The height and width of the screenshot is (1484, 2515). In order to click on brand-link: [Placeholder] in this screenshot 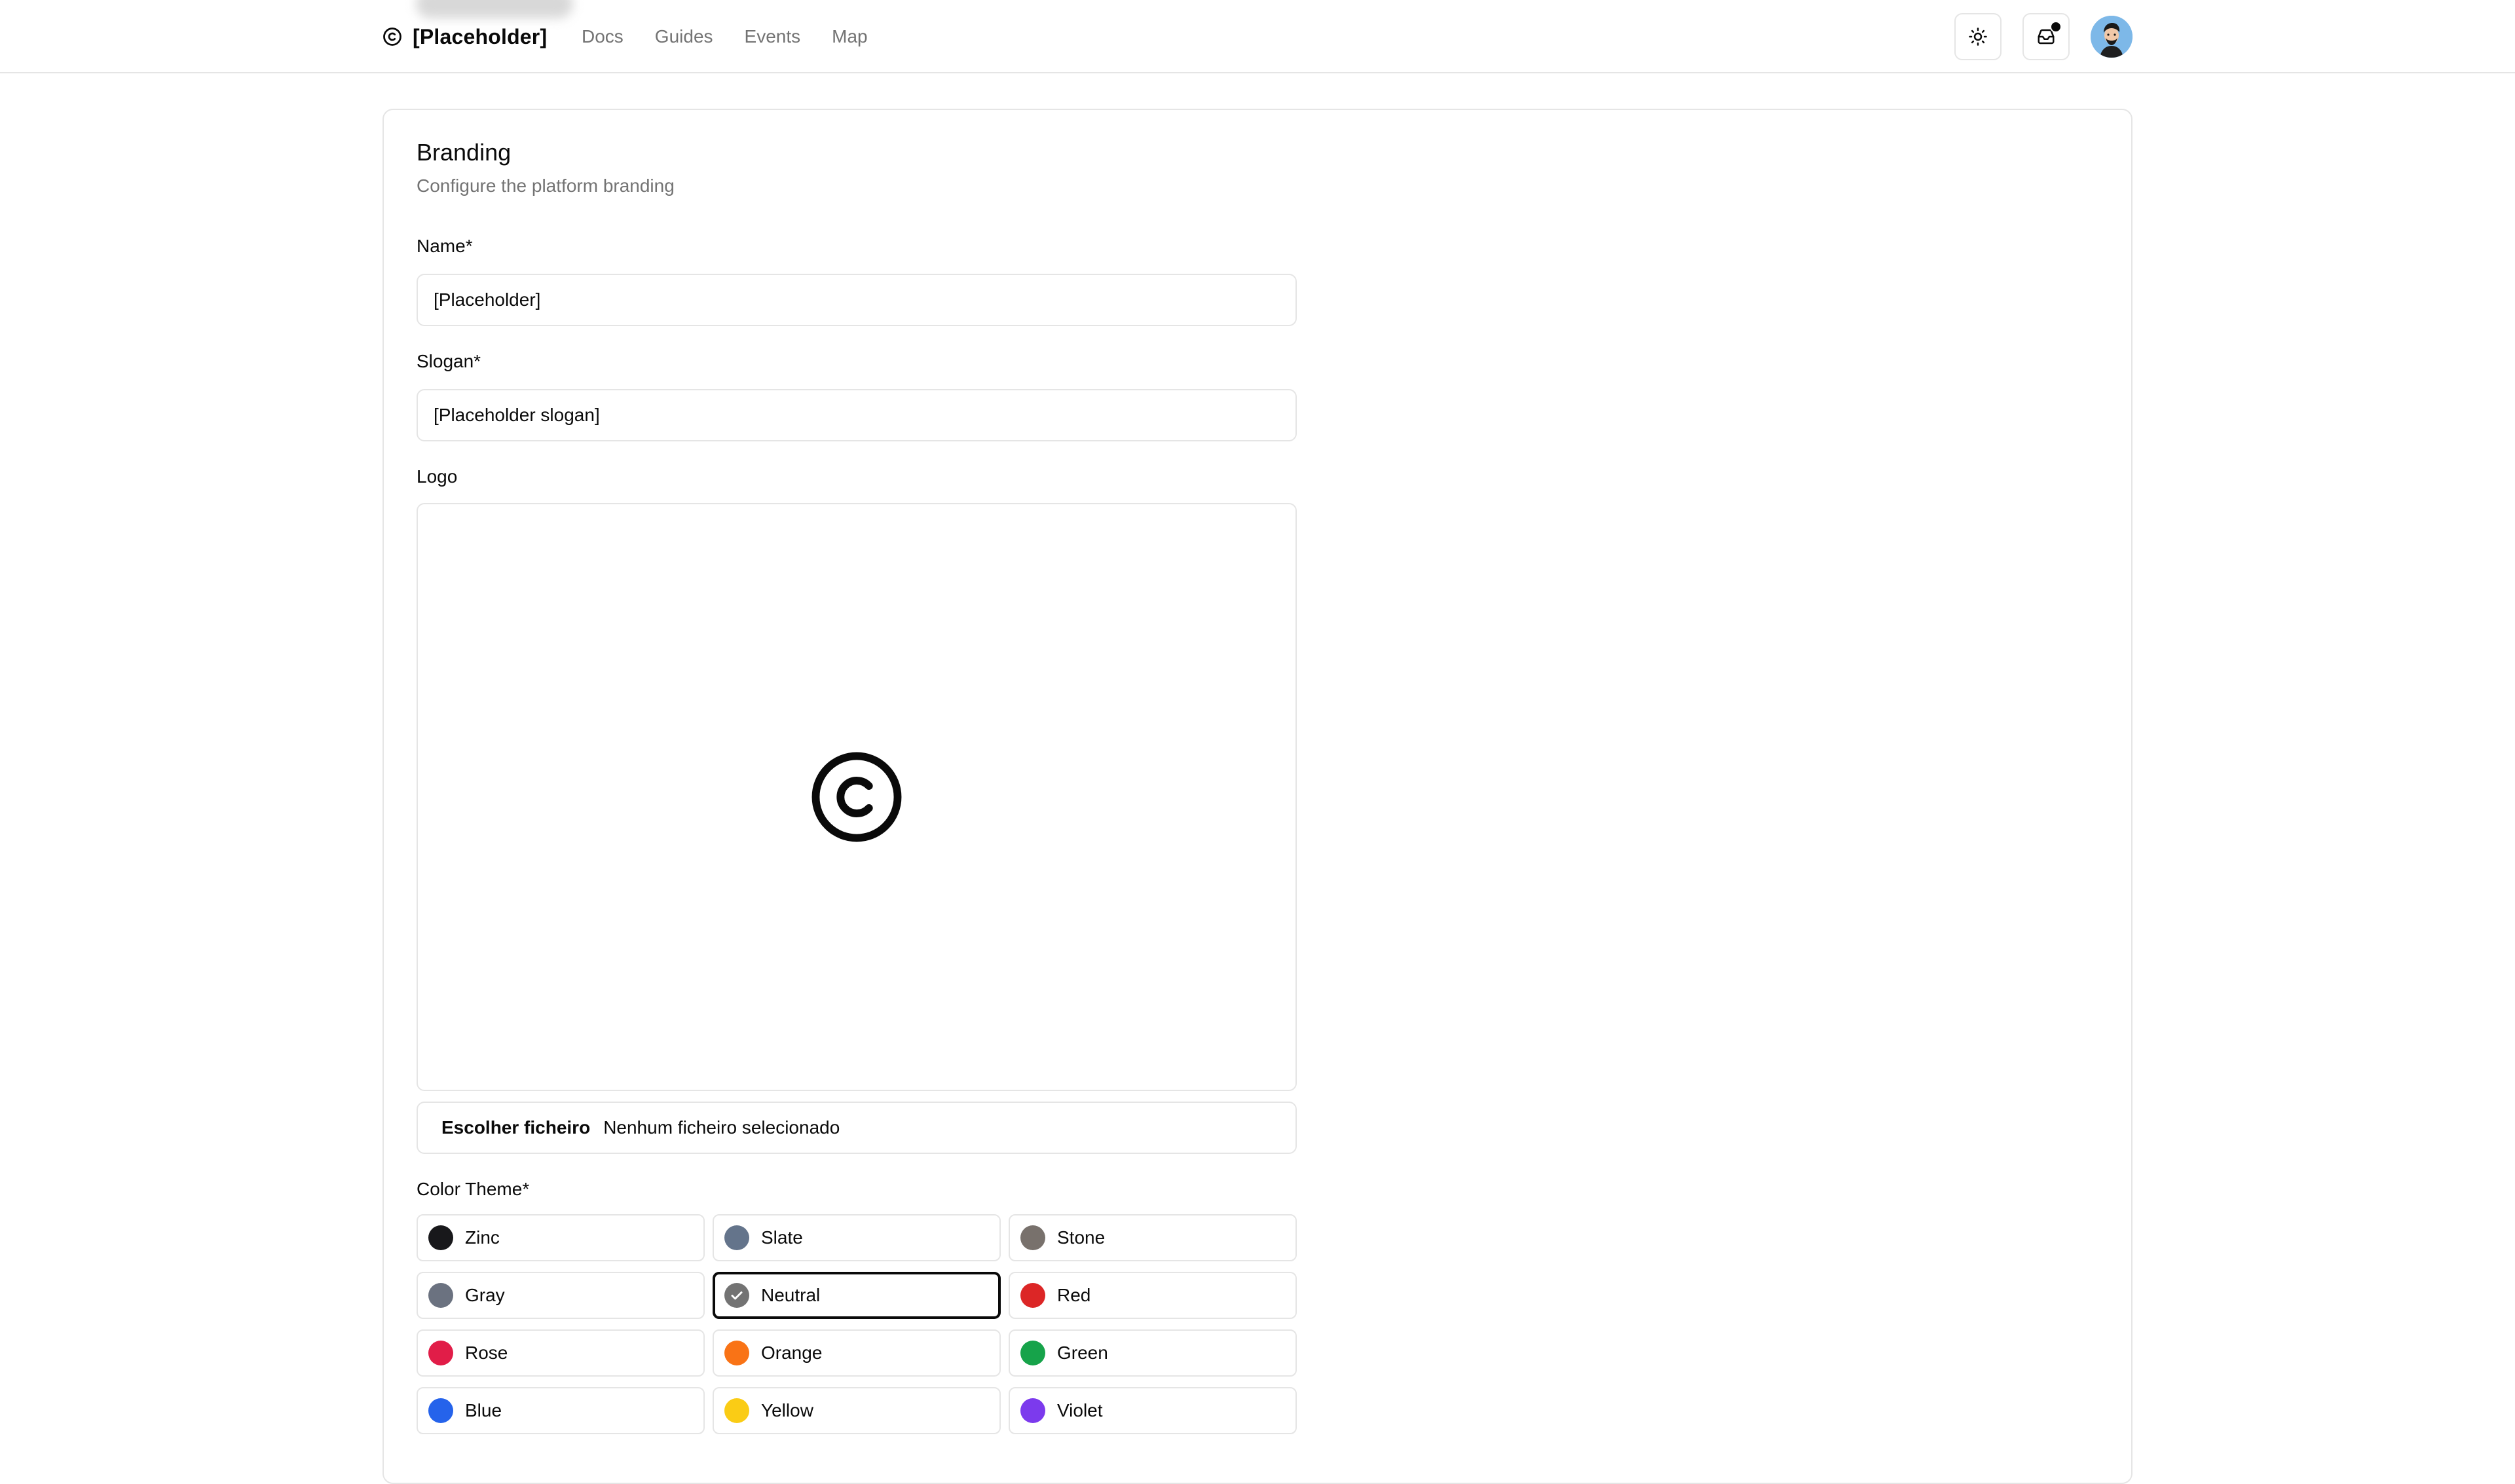, I will do `click(464, 36)`.